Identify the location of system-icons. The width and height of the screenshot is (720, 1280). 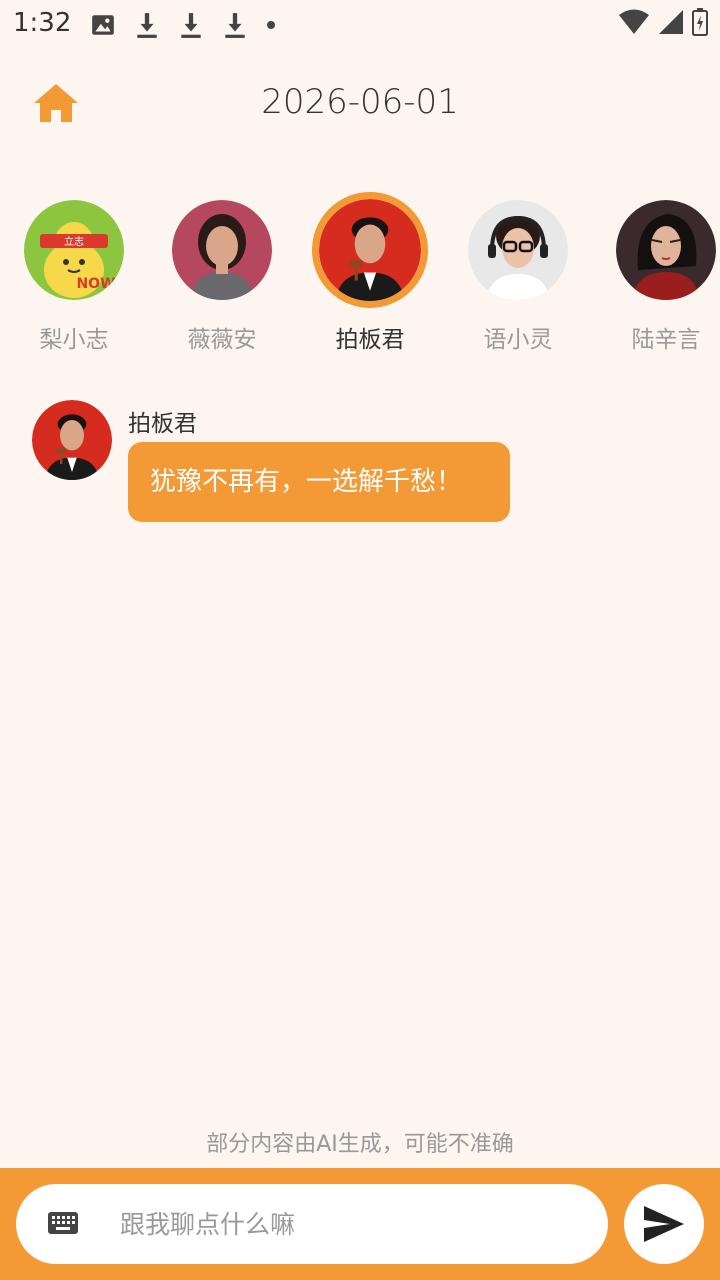
(659, 22).